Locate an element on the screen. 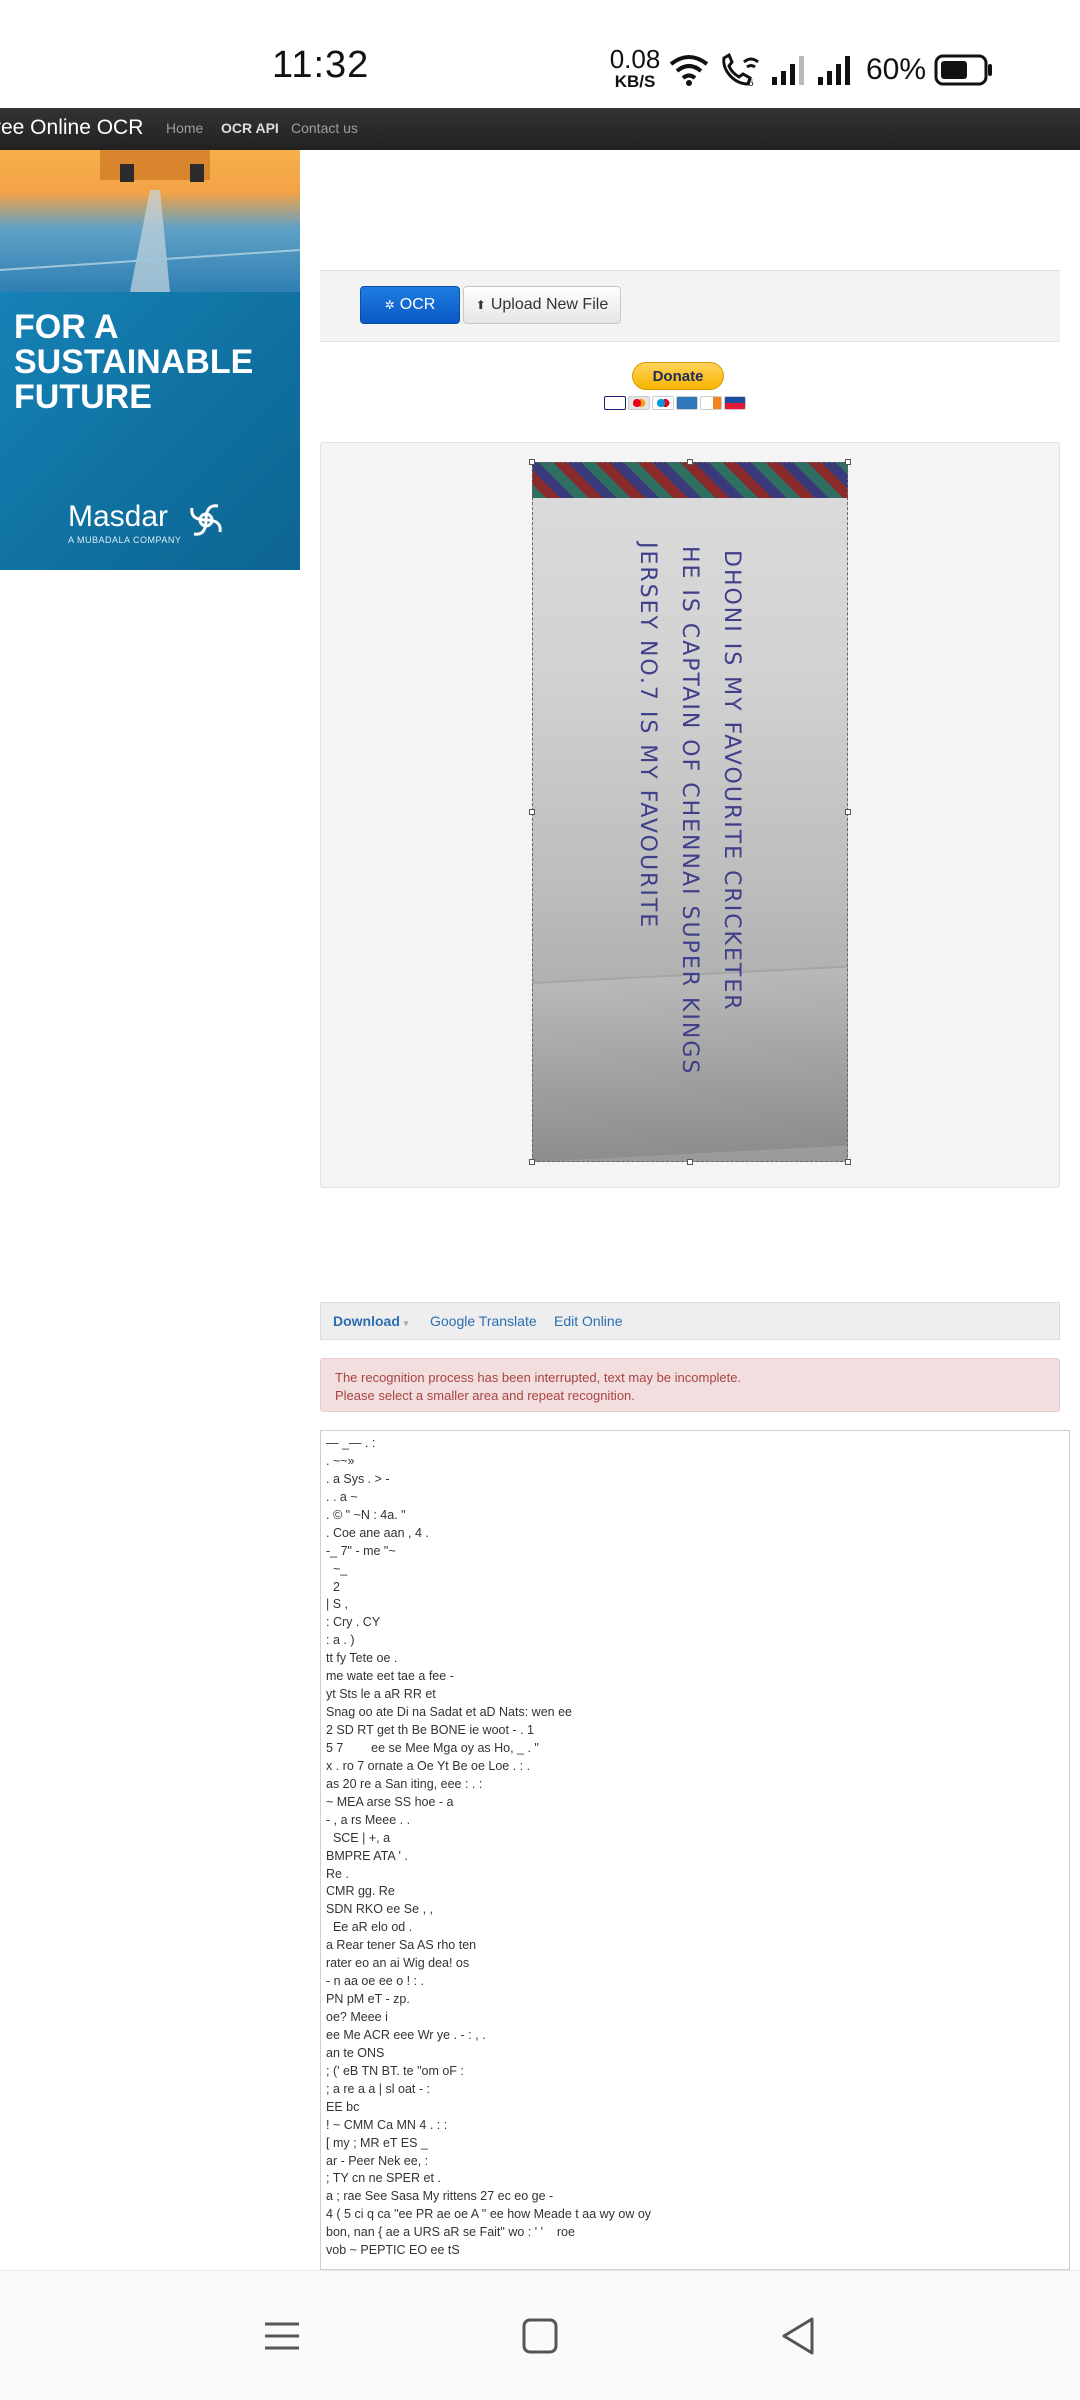  result-line: Re . is located at coordinates (337, 1873).